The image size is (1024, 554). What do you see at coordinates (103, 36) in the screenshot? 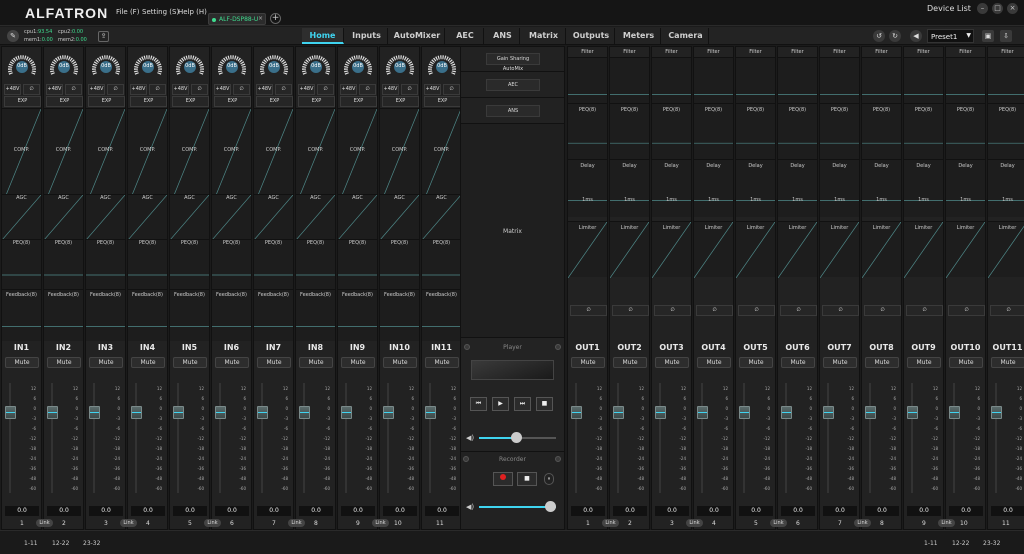
I see `export-icon: ⇪` at bounding box center [103, 36].